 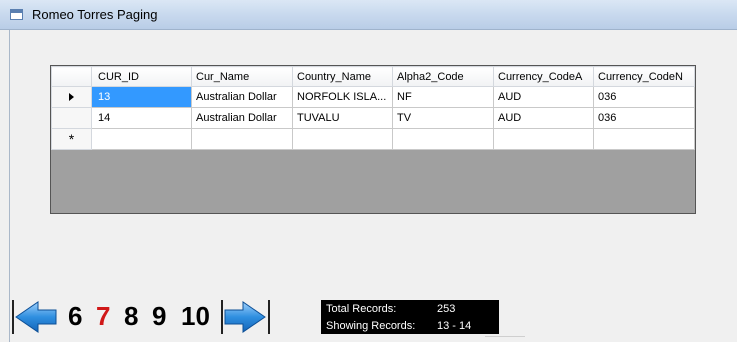 I want to click on column-header-cur-name: Cur_Name, so click(x=242, y=76).